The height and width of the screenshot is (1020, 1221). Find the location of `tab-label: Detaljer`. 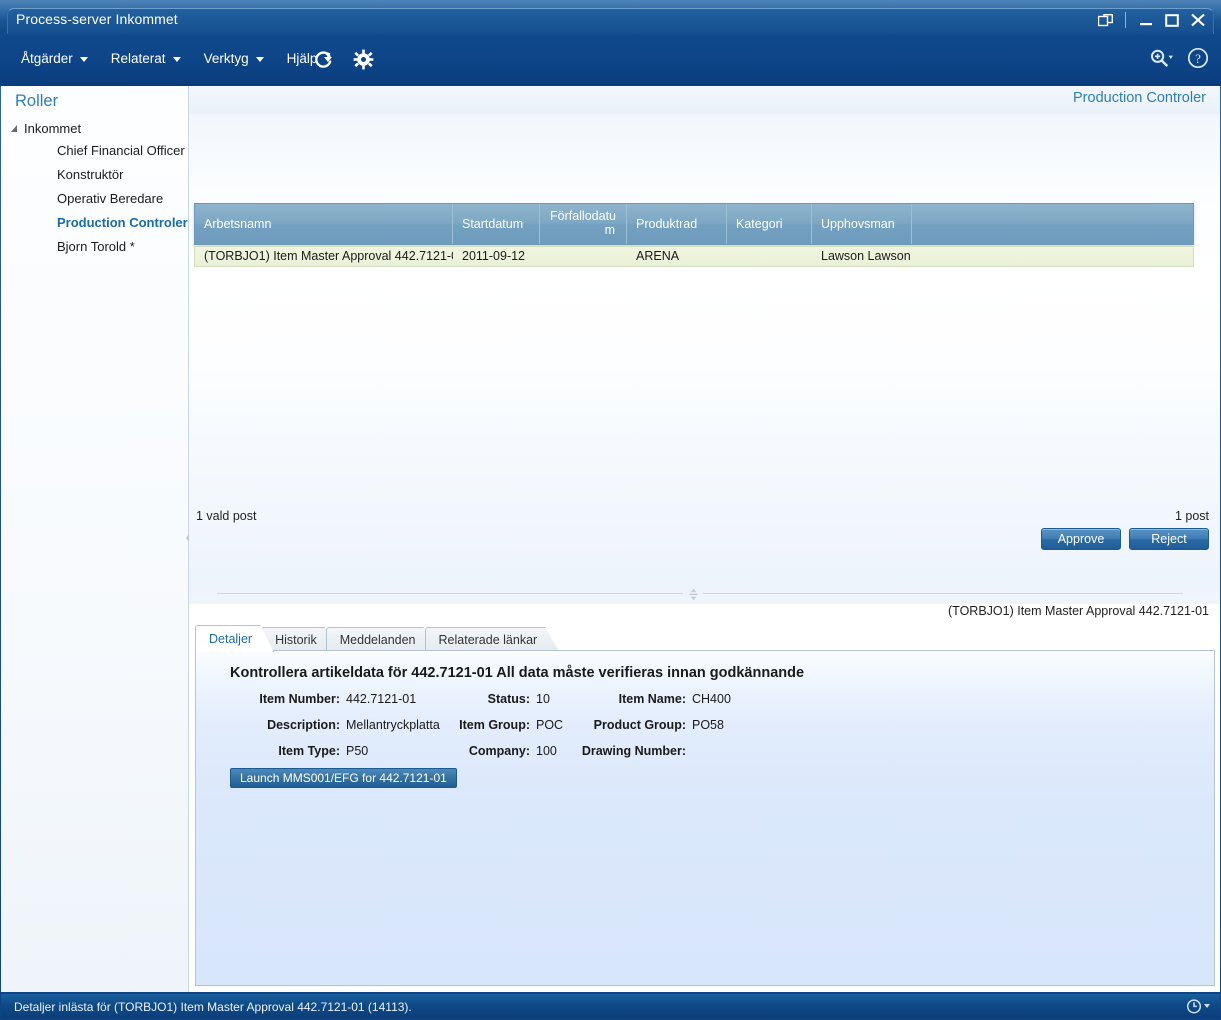

tab-label: Detaljer is located at coordinates (231, 638).